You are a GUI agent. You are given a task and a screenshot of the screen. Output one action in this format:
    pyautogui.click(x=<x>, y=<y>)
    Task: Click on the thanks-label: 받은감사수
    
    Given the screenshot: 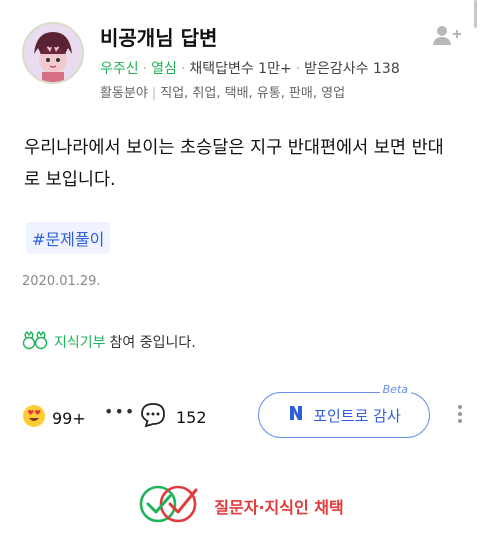 What is the action you would take?
    pyautogui.click(x=336, y=69)
    